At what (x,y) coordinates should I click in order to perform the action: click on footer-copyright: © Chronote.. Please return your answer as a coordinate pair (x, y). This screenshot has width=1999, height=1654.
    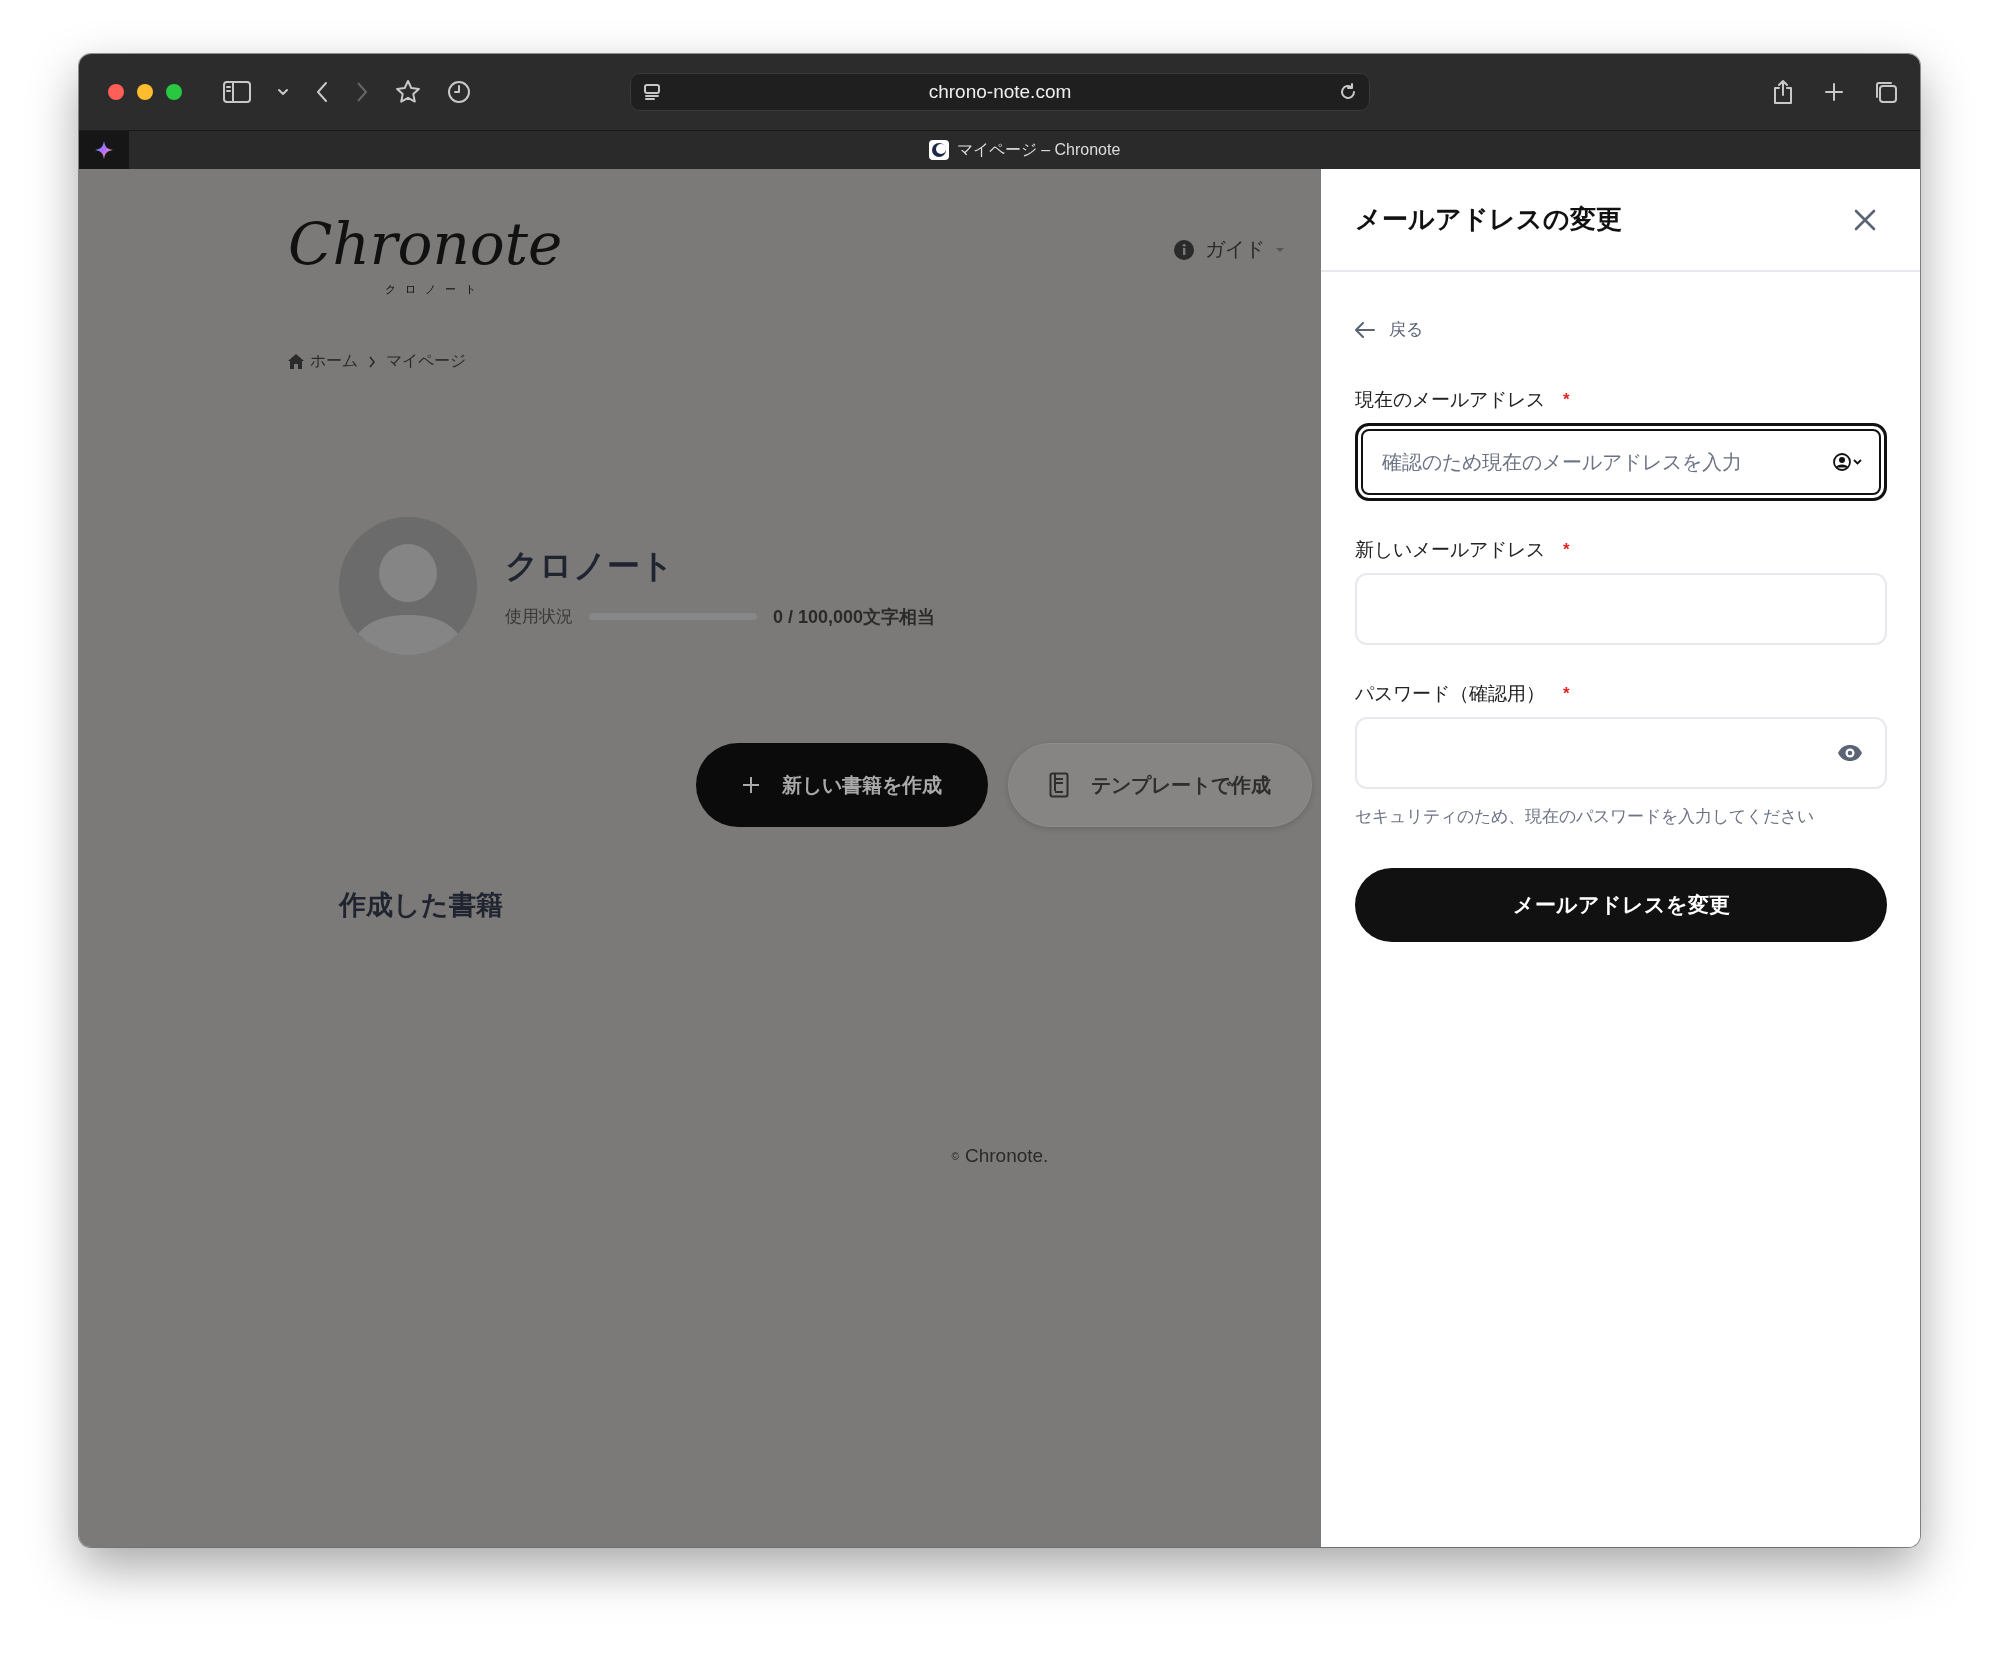
    Looking at the image, I should click on (1000, 1156).